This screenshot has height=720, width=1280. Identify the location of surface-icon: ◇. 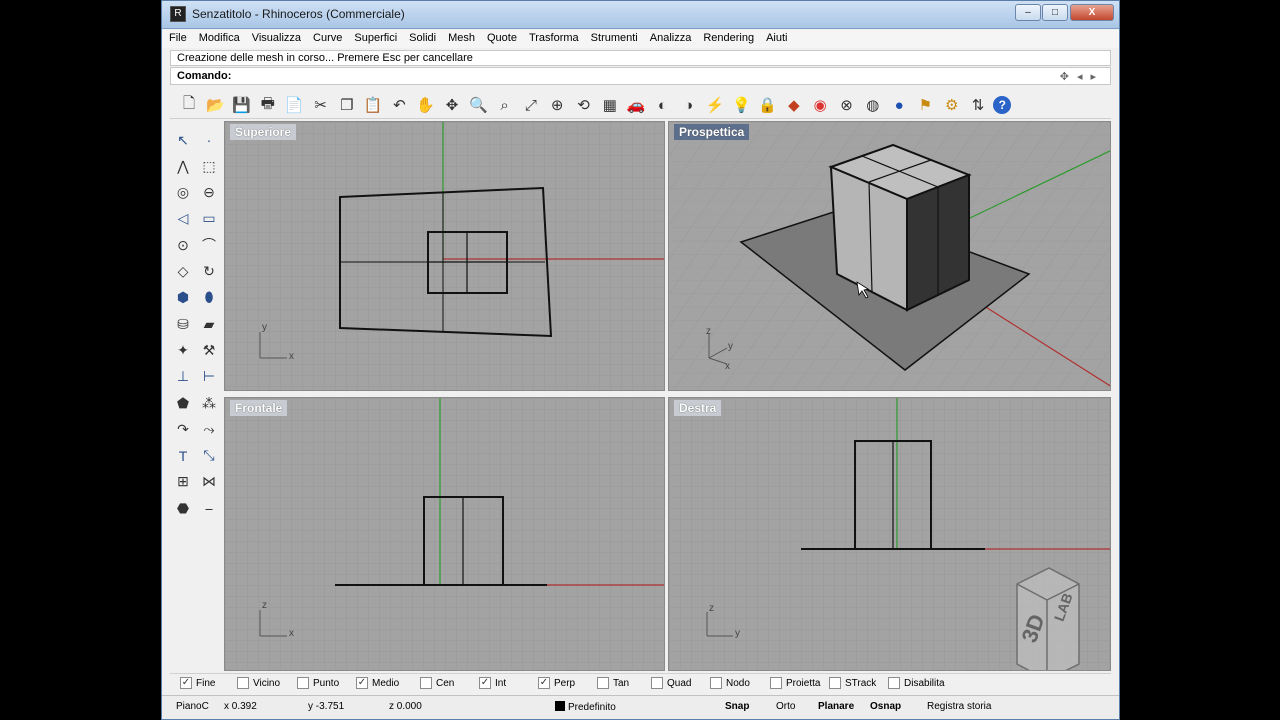
(183, 272).